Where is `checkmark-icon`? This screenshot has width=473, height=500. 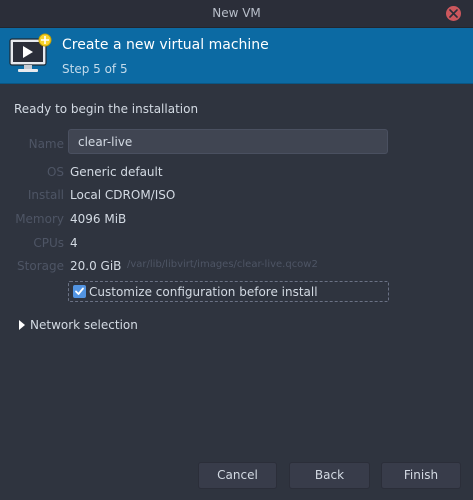
checkmark-icon is located at coordinates (79, 291).